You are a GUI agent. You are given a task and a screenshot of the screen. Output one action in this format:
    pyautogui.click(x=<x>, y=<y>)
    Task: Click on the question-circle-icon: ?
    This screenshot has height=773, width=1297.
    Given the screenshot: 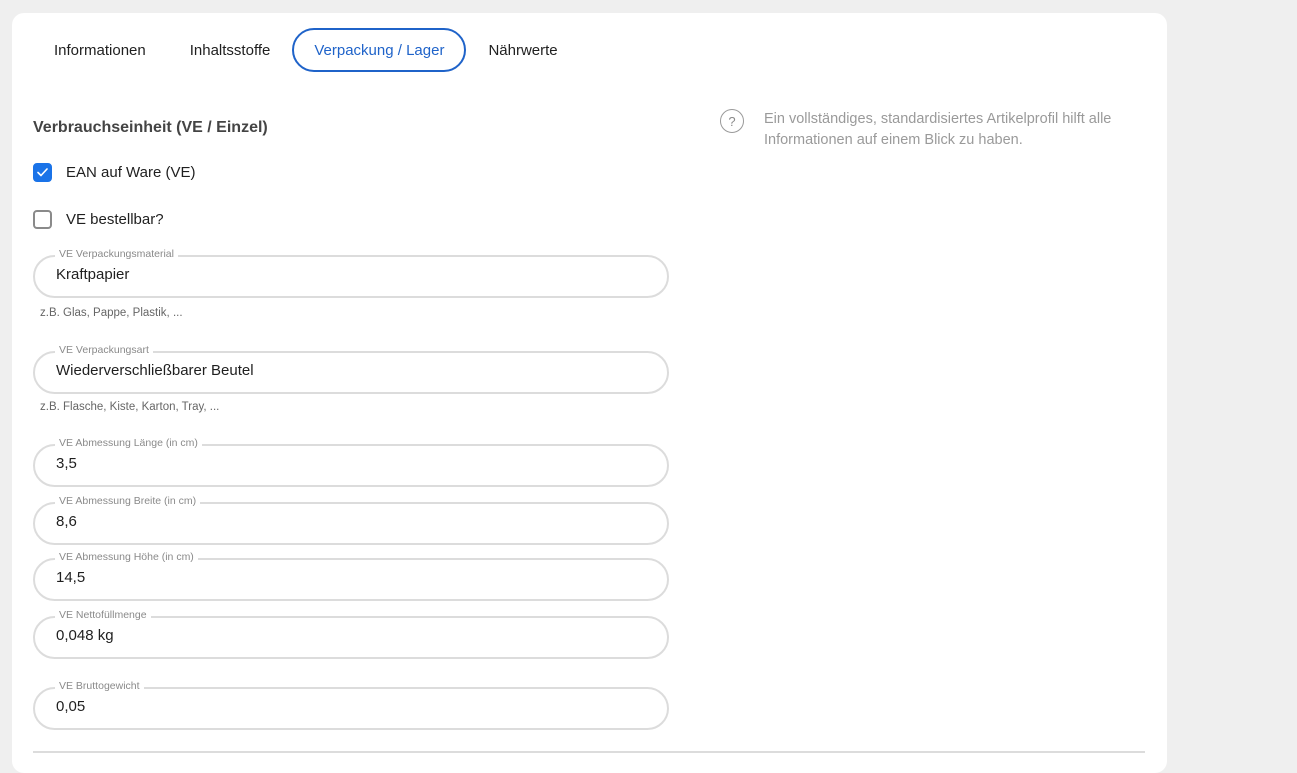 What is the action you would take?
    pyautogui.click(x=732, y=121)
    